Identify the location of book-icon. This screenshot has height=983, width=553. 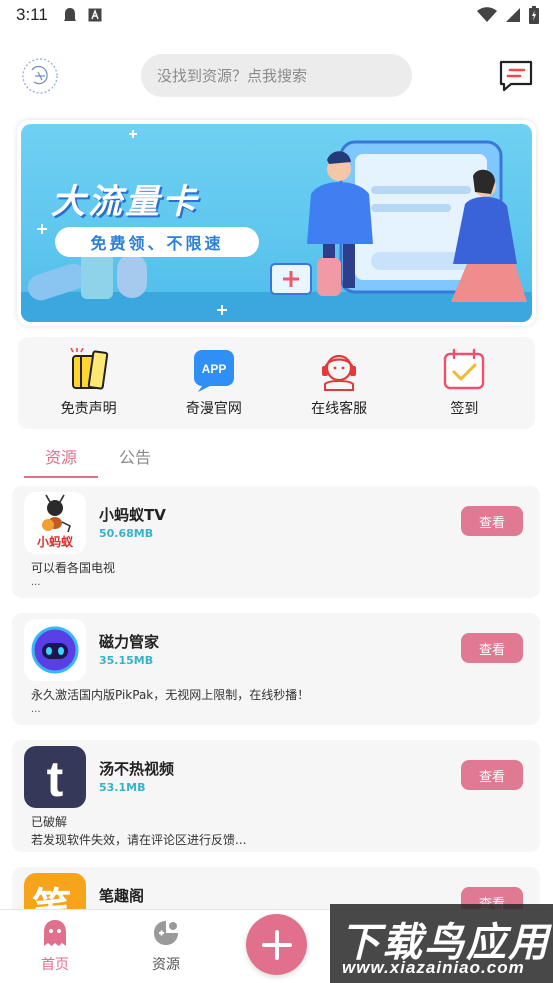
(88, 369).